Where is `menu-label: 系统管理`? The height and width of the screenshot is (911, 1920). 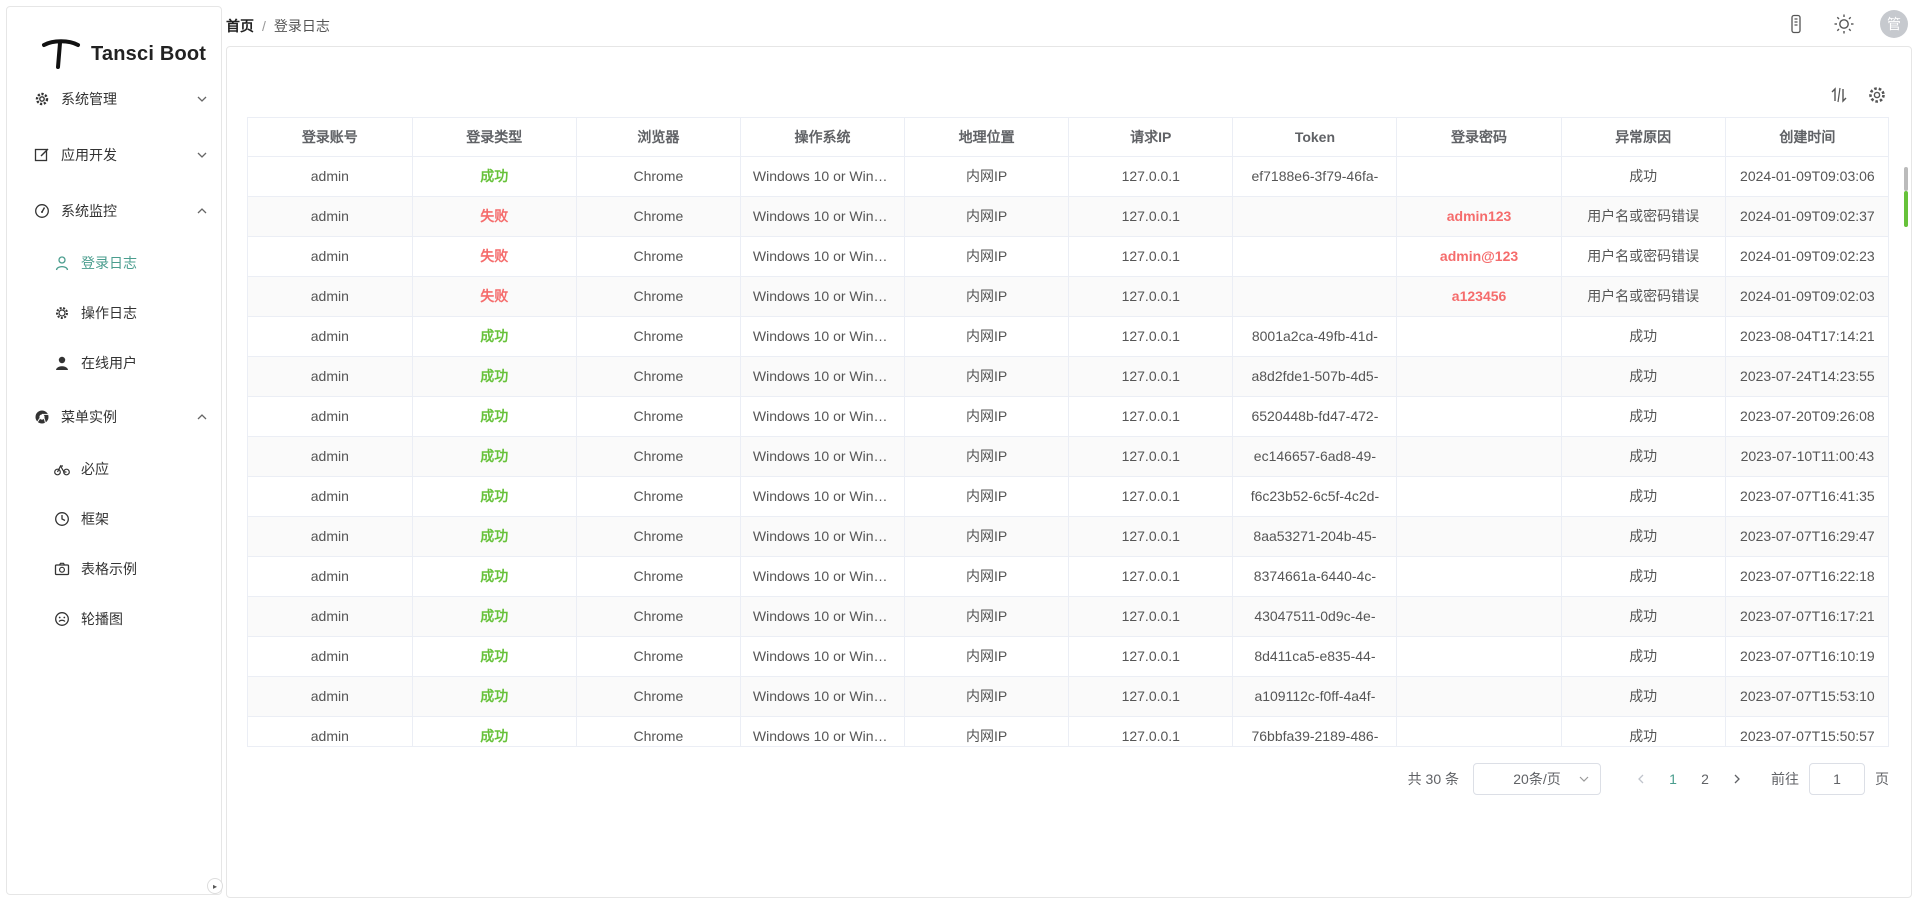 menu-label: 系统管理 is located at coordinates (89, 99).